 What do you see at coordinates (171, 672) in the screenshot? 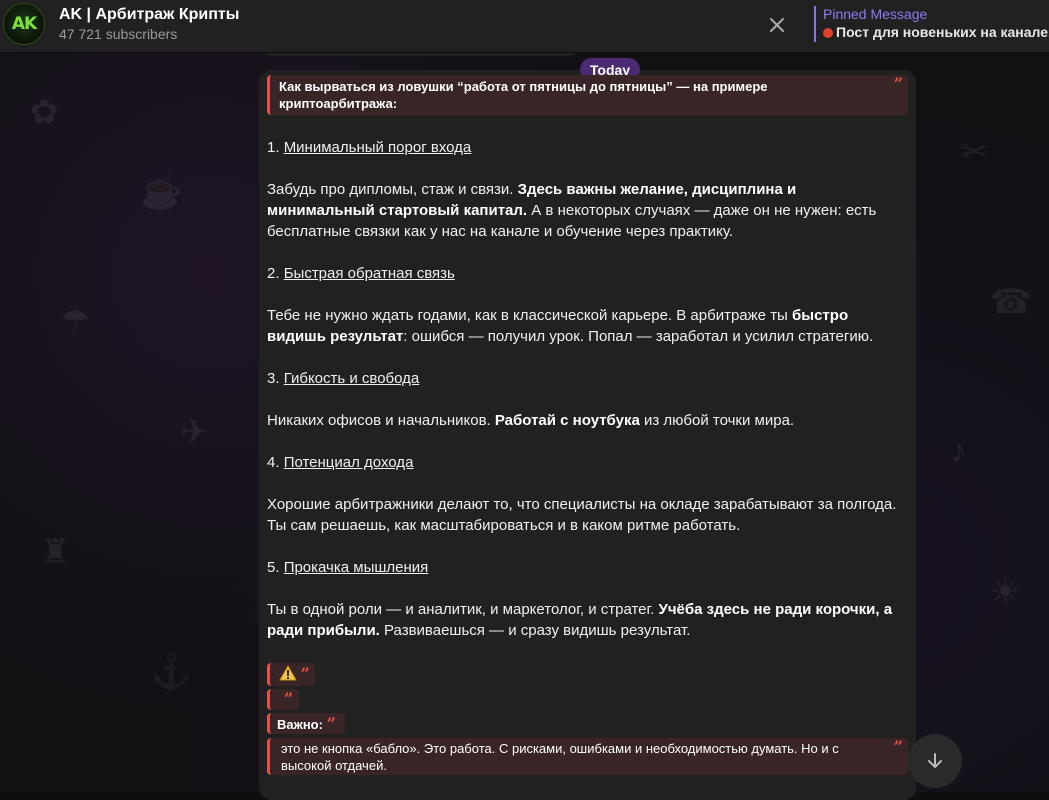
I see `doodle-icon: ⚓` at bounding box center [171, 672].